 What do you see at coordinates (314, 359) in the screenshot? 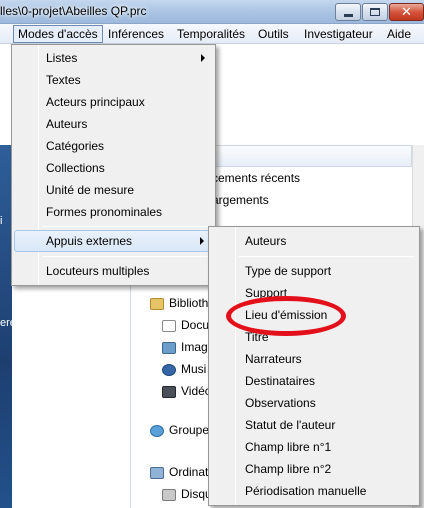
I see `submenu-item-narrateurs: Narrateurs` at bounding box center [314, 359].